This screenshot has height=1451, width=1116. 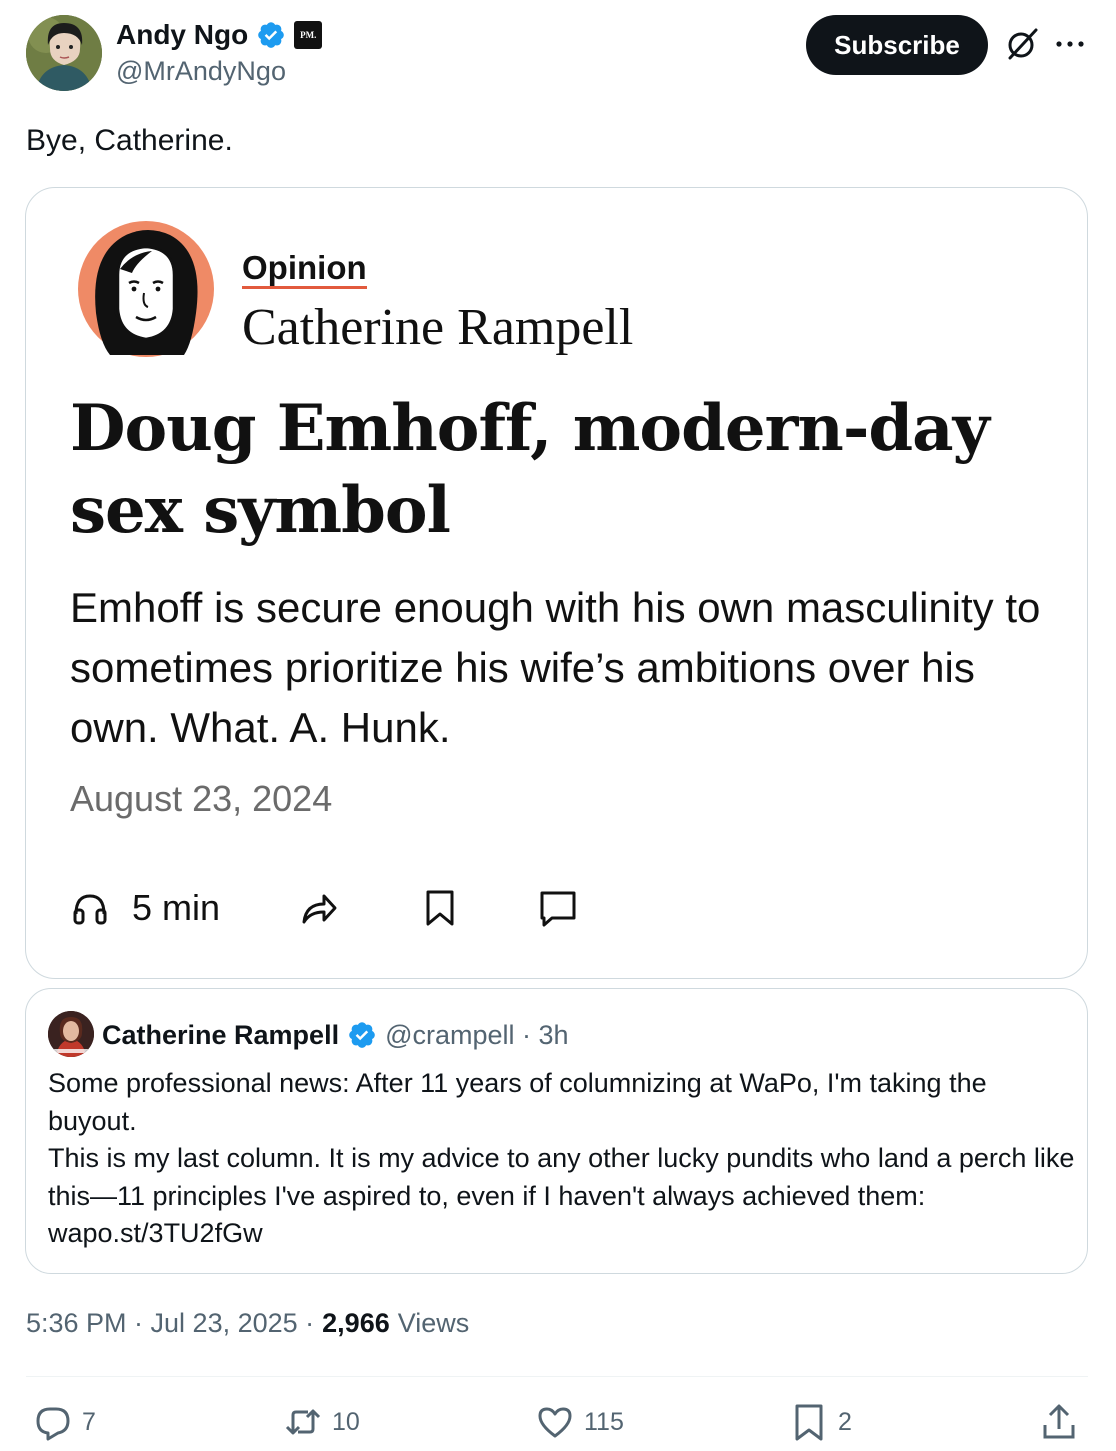 I want to click on subscribe-button: Subscribe, so click(x=897, y=45).